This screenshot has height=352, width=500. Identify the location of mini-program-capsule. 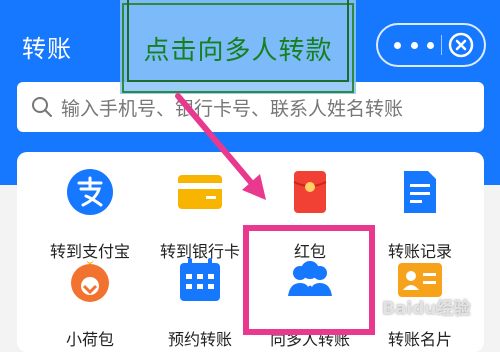
(431, 45).